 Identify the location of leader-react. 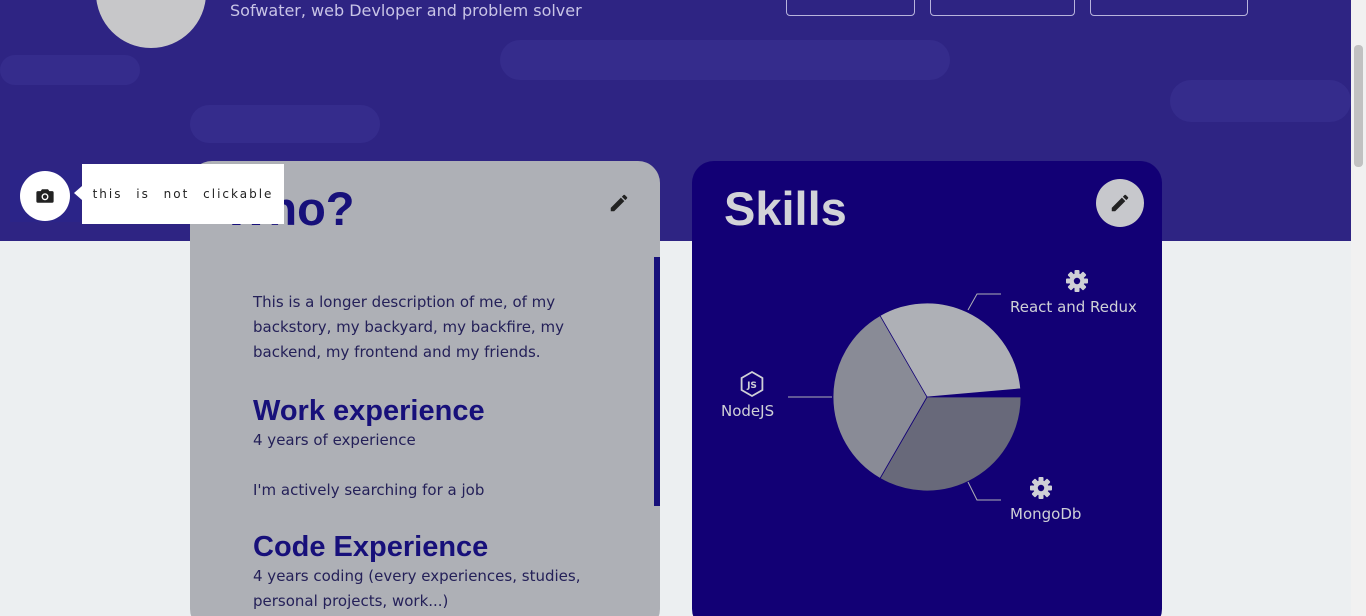
(984, 302).